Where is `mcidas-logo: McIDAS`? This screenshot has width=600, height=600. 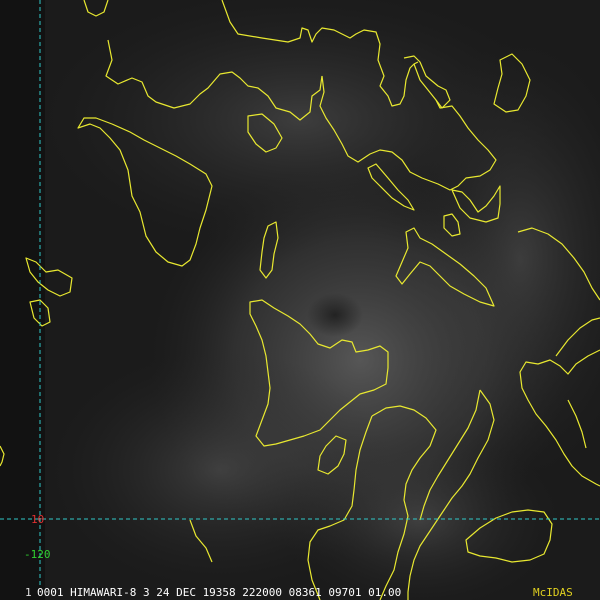 mcidas-logo: McIDAS is located at coordinates (553, 592).